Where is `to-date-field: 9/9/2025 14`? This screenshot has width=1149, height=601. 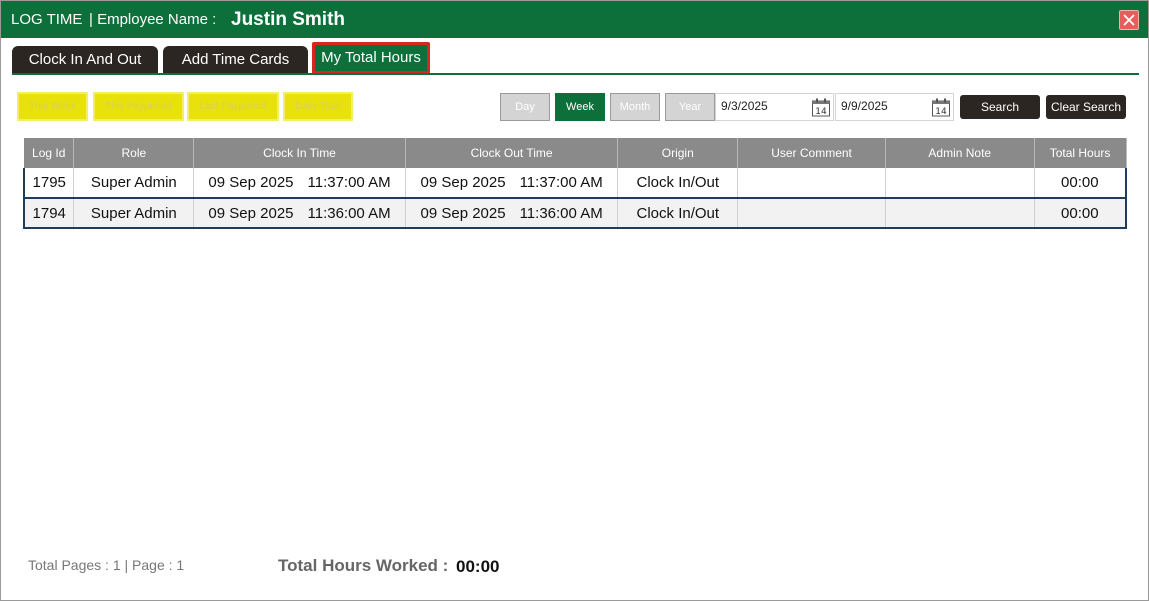 to-date-field: 9/9/2025 14 is located at coordinates (894, 107).